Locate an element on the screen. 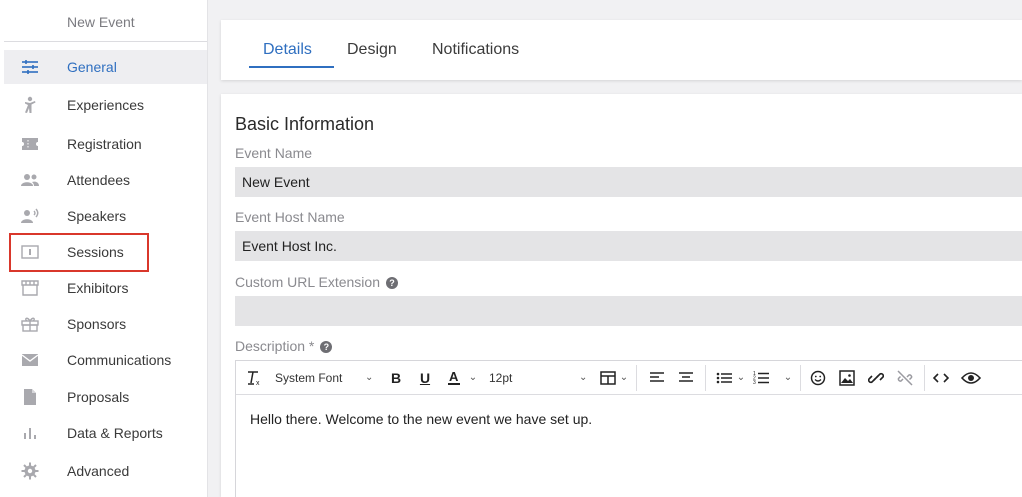 The image size is (1022, 497). sidebar-item-proposals: Proposals is located at coordinates (105, 397).